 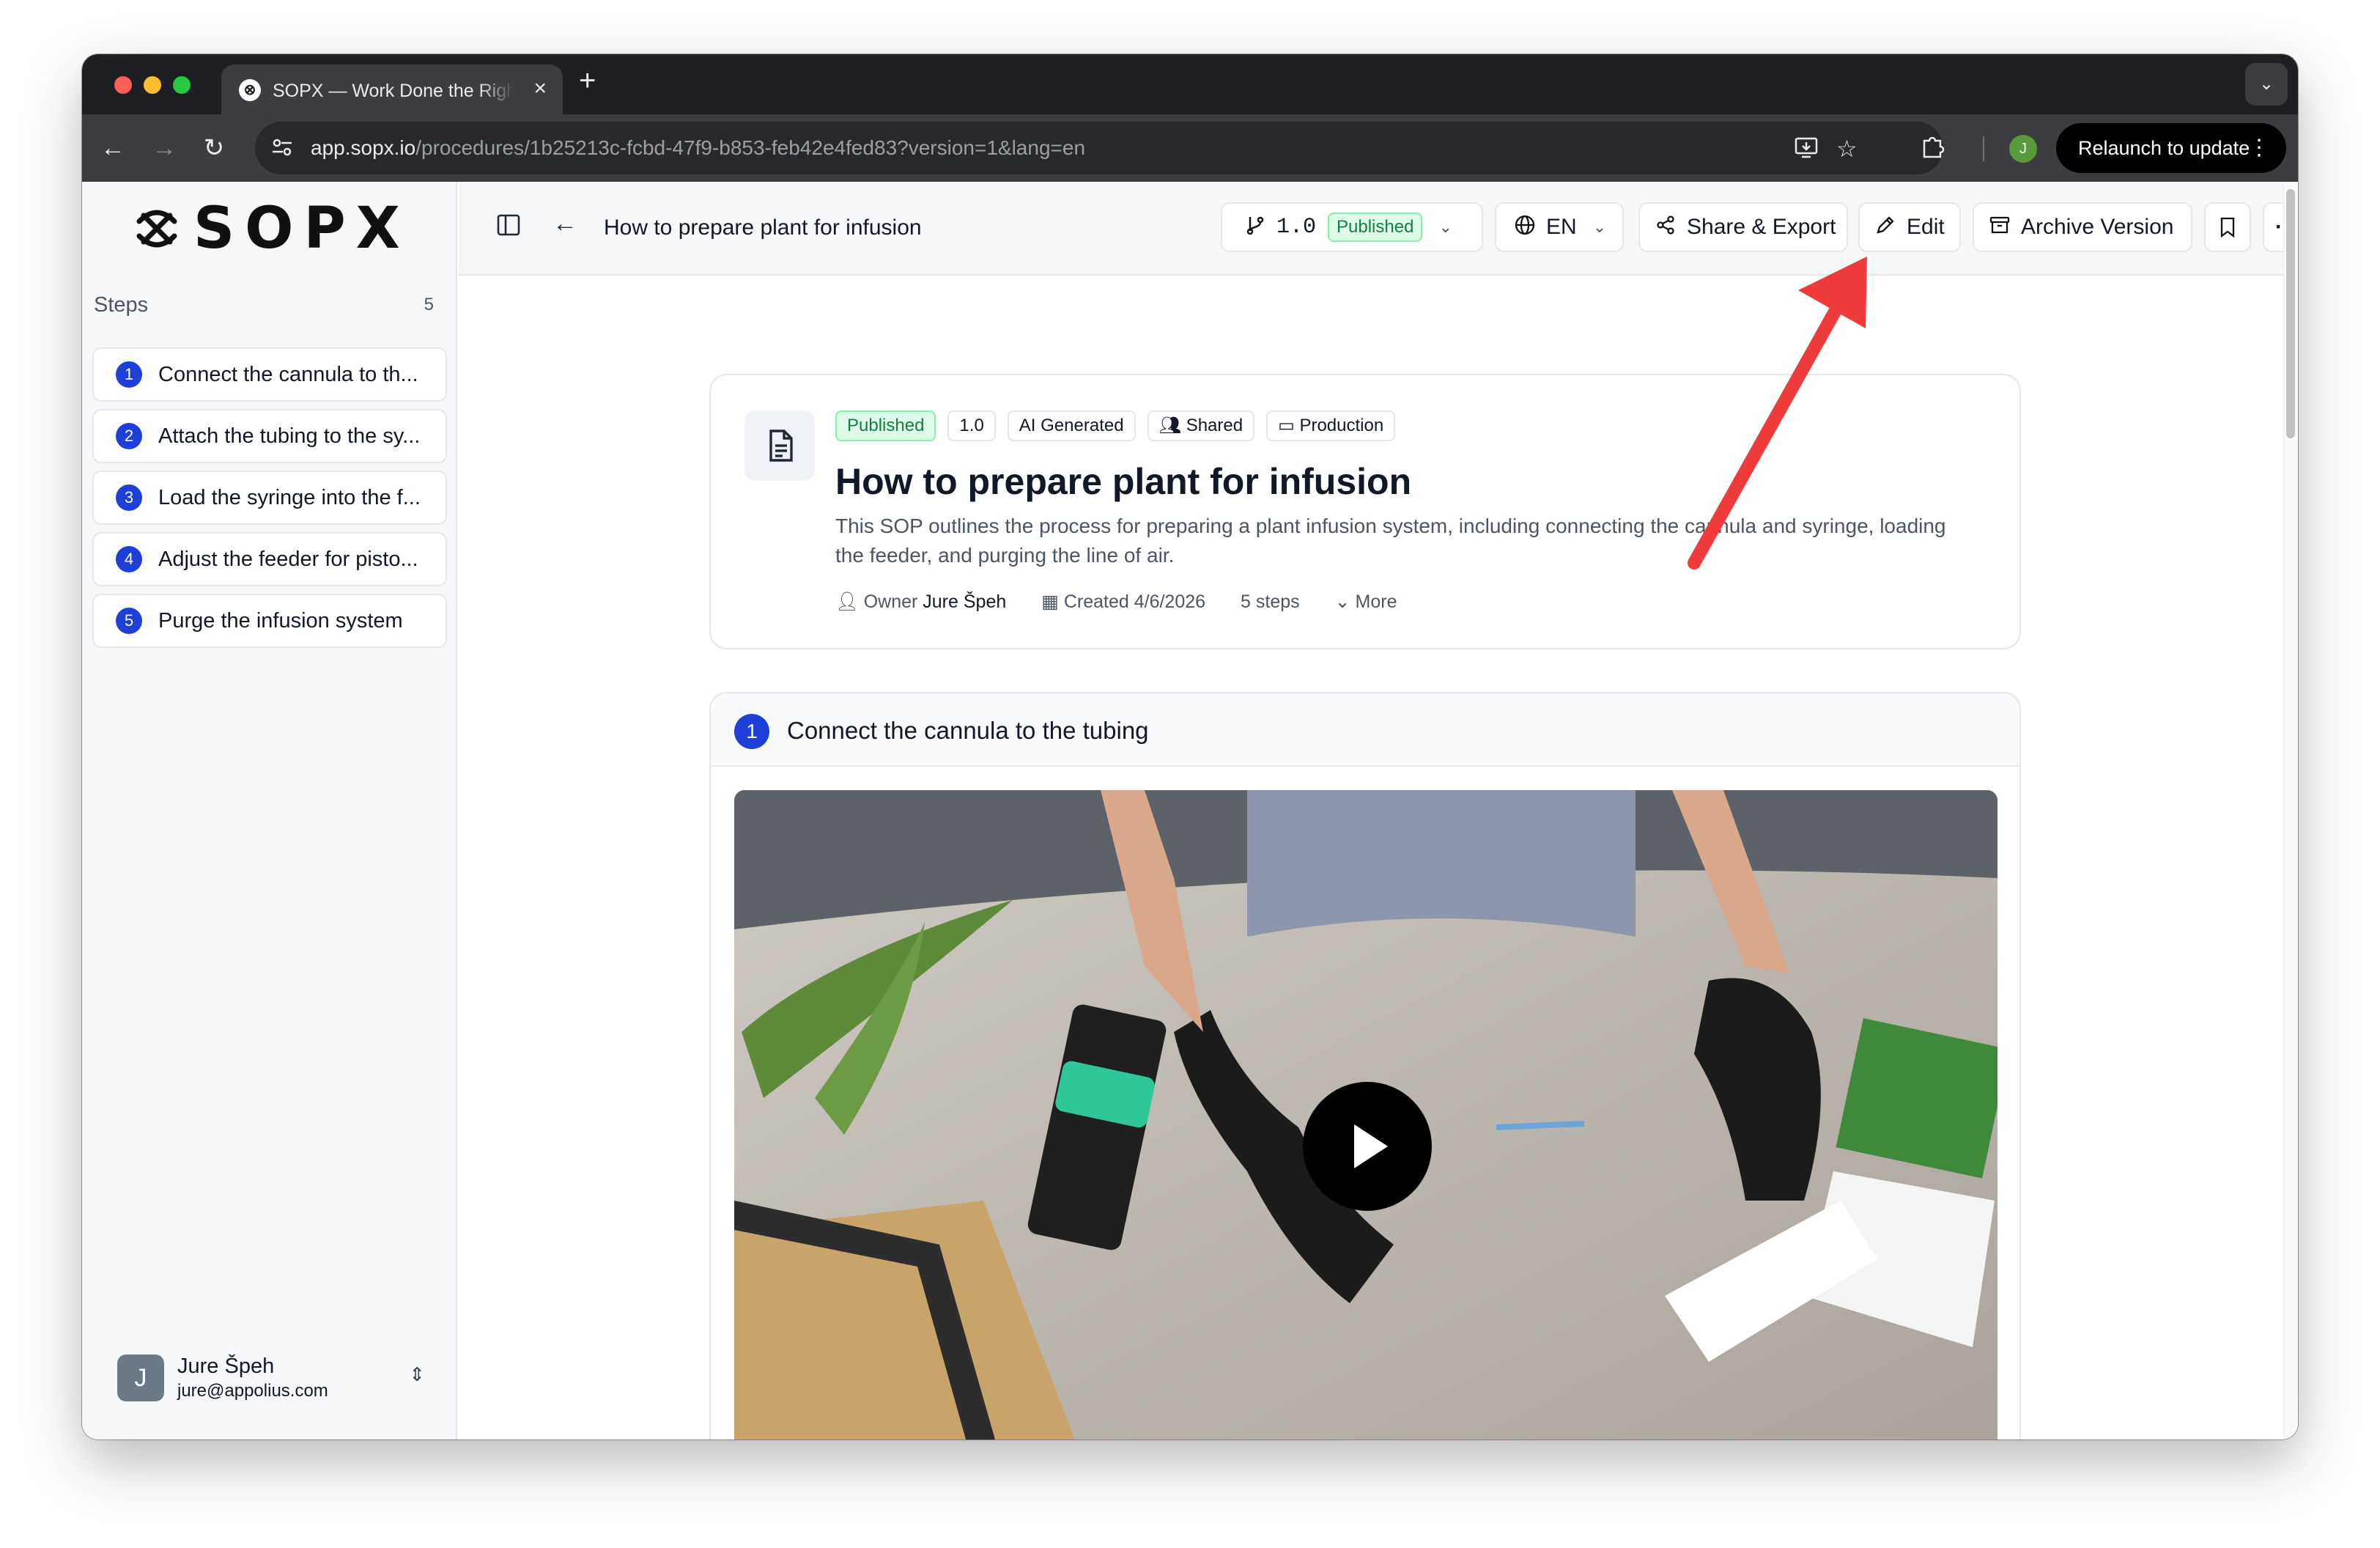 I want to click on bookmark-button, so click(x=2227, y=227).